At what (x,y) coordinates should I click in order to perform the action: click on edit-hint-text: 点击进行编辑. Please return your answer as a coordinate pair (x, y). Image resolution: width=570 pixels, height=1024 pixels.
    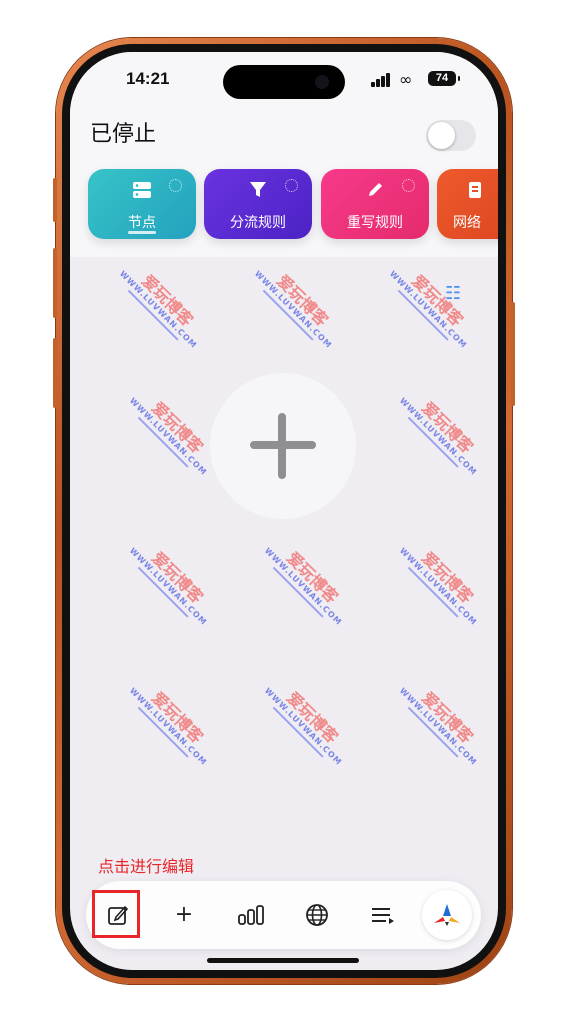
    Looking at the image, I should click on (146, 866).